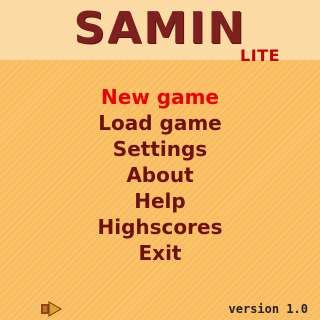 The image size is (320, 320). I want to click on game-title: SAMIN, so click(160, 28).